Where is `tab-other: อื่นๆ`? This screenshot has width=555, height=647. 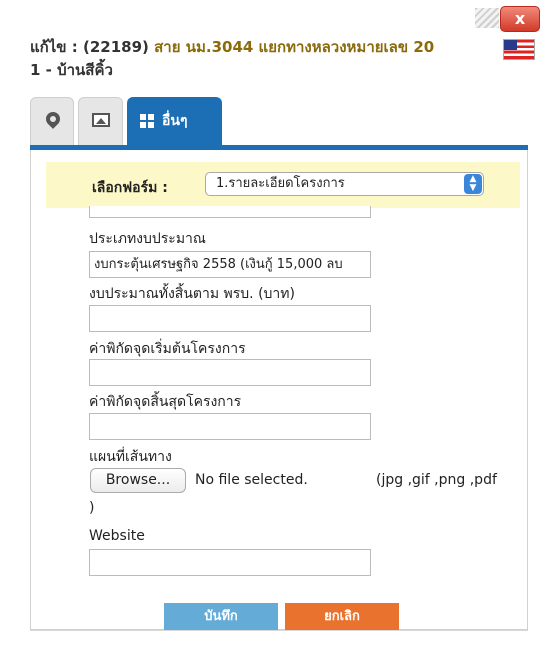
tab-other: อื่นๆ is located at coordinates (174, 121).